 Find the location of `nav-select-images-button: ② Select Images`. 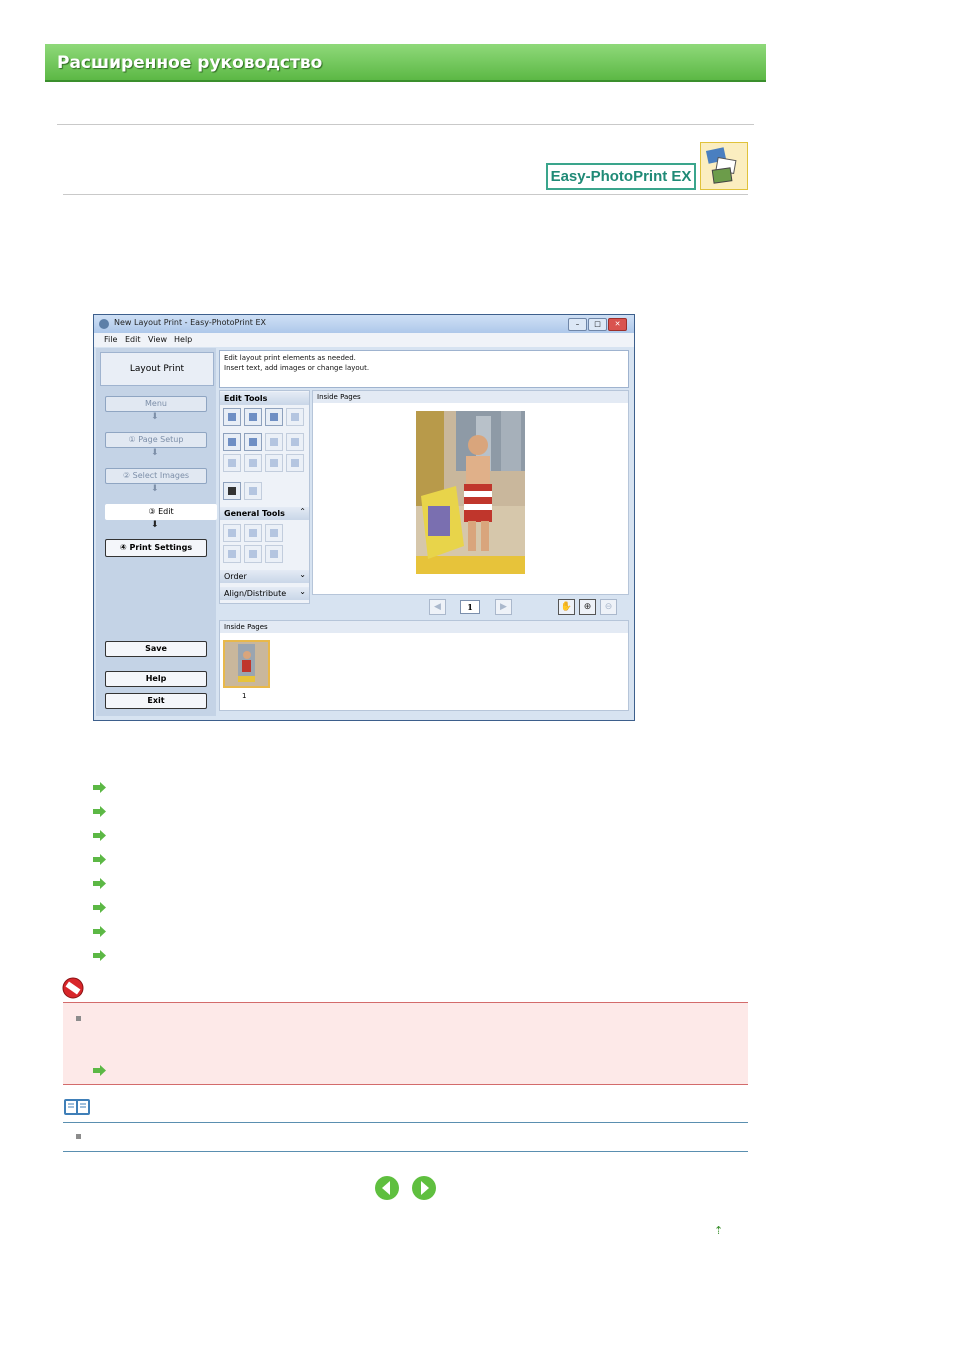

nav-select-images-button: ② Select Images is located at coordinates (156, 476).